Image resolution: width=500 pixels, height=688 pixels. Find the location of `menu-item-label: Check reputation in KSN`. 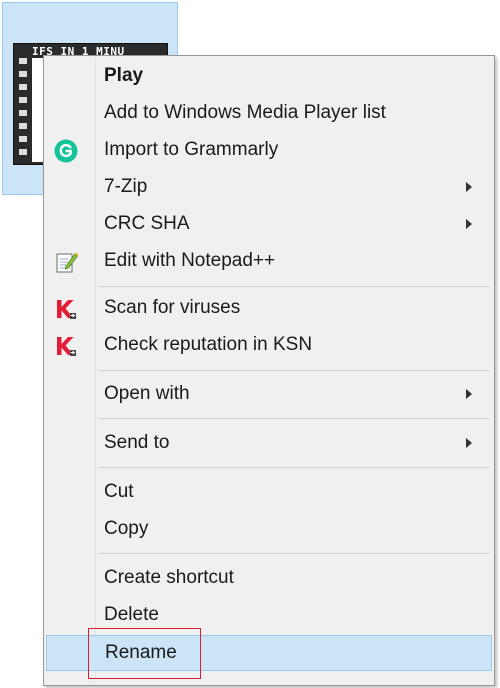

menu-item-label: Check reputation in KSN is located at coordinates (208, 344).